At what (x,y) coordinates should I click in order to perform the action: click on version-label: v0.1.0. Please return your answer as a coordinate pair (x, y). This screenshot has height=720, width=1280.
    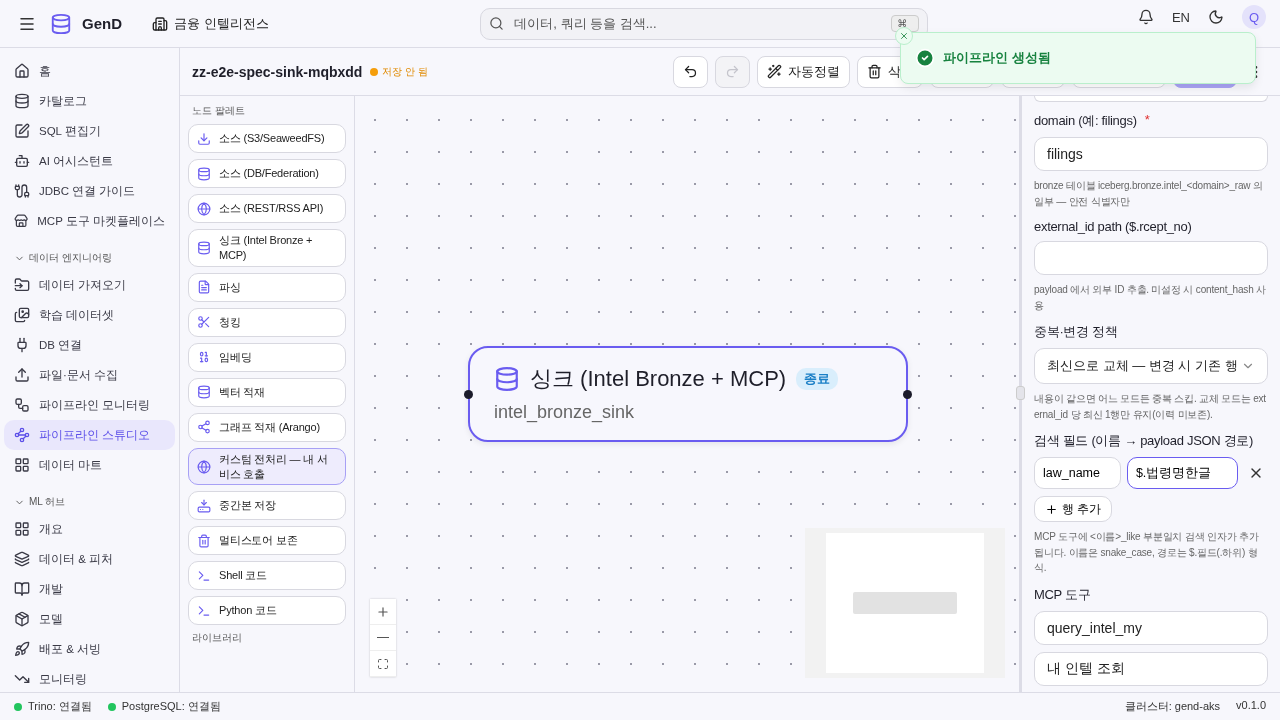
    Looking at the image, I should click on (1251, 706).